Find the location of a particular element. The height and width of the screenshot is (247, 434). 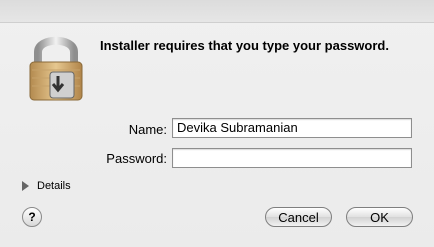

details-disclosure: Details is located at coordinates (46, 186).